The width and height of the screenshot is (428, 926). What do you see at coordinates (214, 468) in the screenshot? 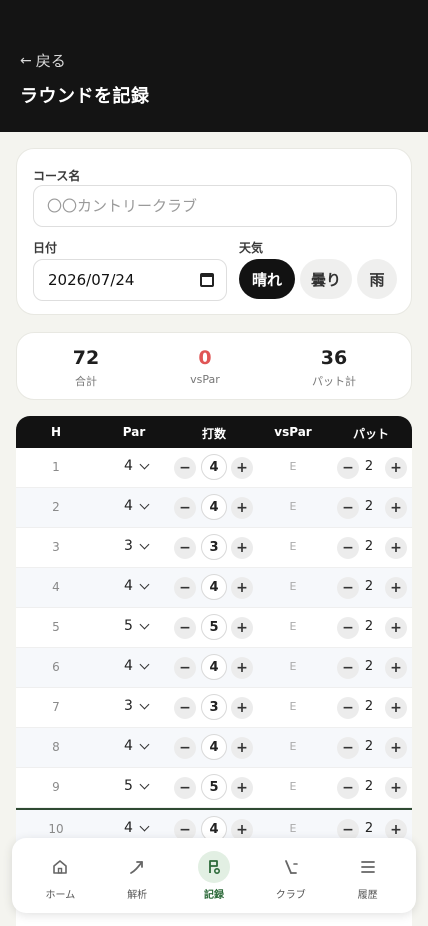
I see `table-row: 1 4 − 4 + E − 2 +` at bounding box center [214, 468].